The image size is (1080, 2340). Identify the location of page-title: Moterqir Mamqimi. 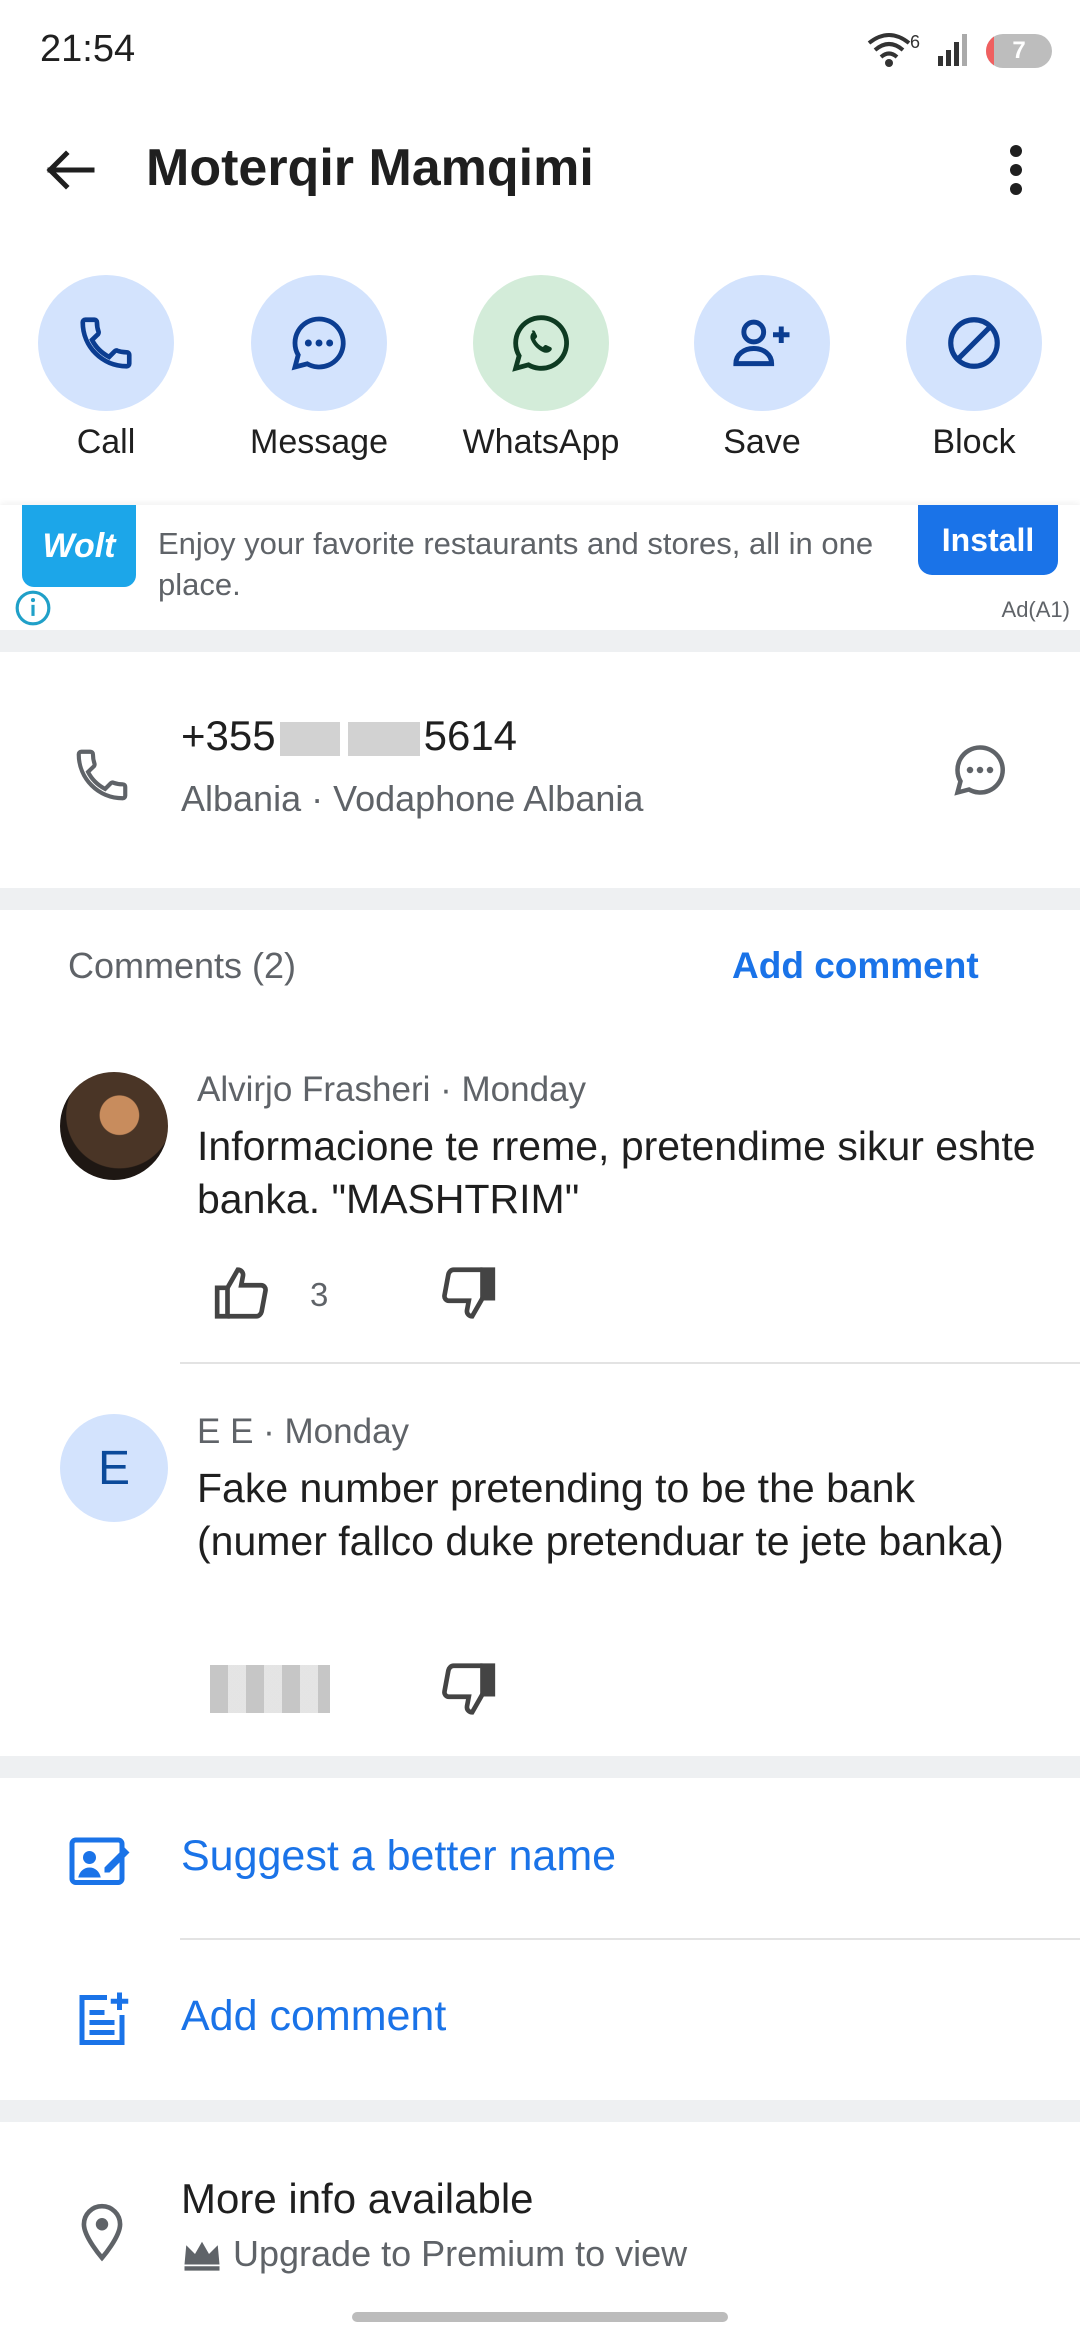
(370, 168).